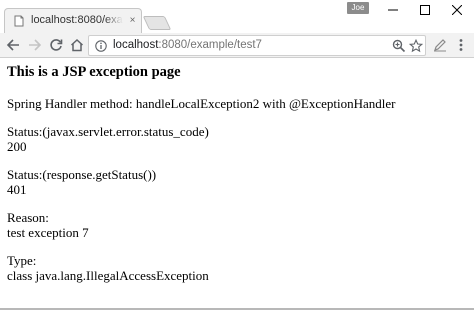  What do you see at coordinates (35, 45) in the screenshot?
I see `arrow-right-icon` at bounding box center [35, 45].